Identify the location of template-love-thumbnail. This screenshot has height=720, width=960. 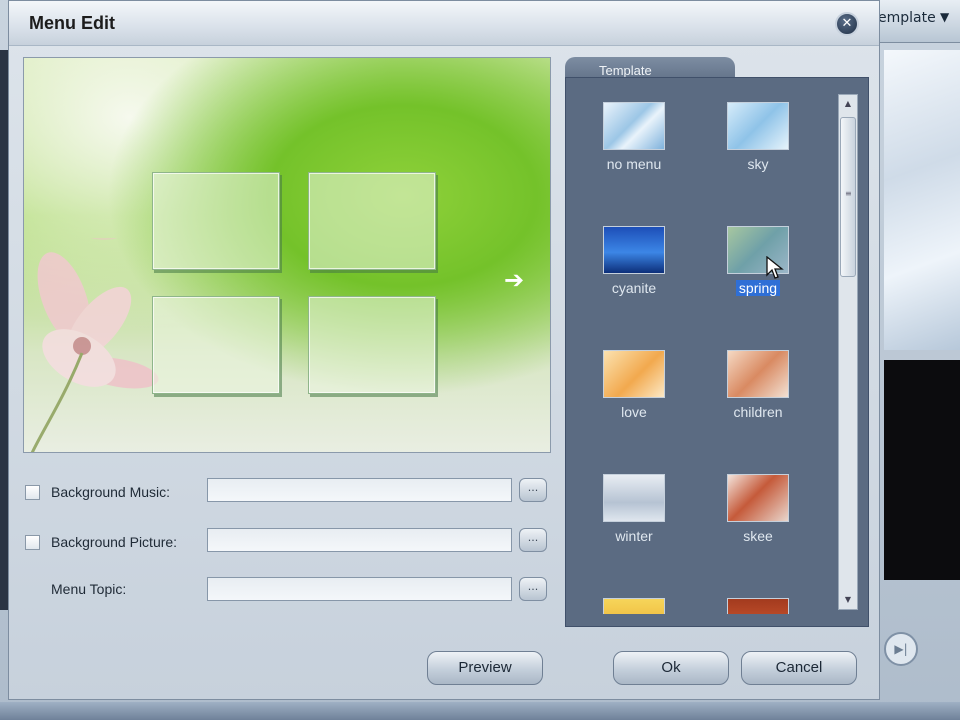
(634, 374).